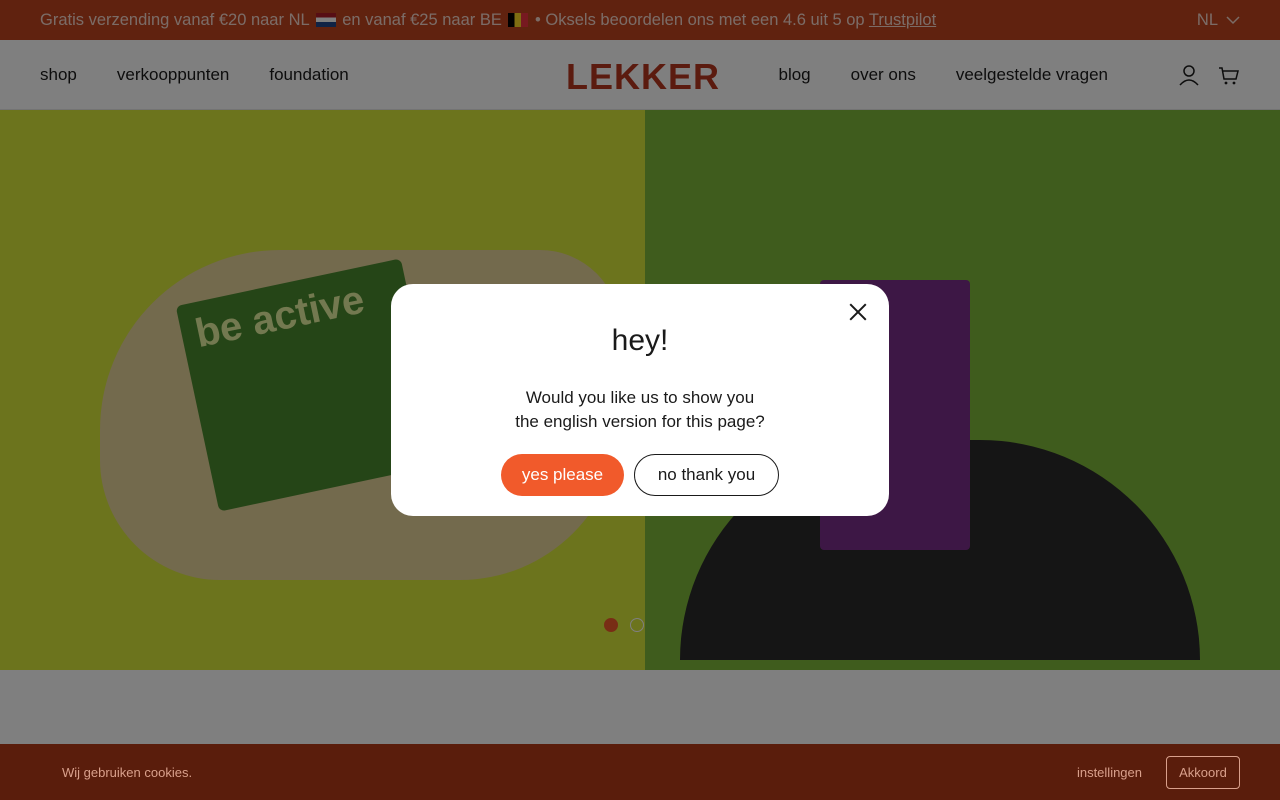 Image resolution: width=1280 pixels, height=800 pixels. I want to click on cookie-text: Wij gebruiken cookies., so click(127, 772).